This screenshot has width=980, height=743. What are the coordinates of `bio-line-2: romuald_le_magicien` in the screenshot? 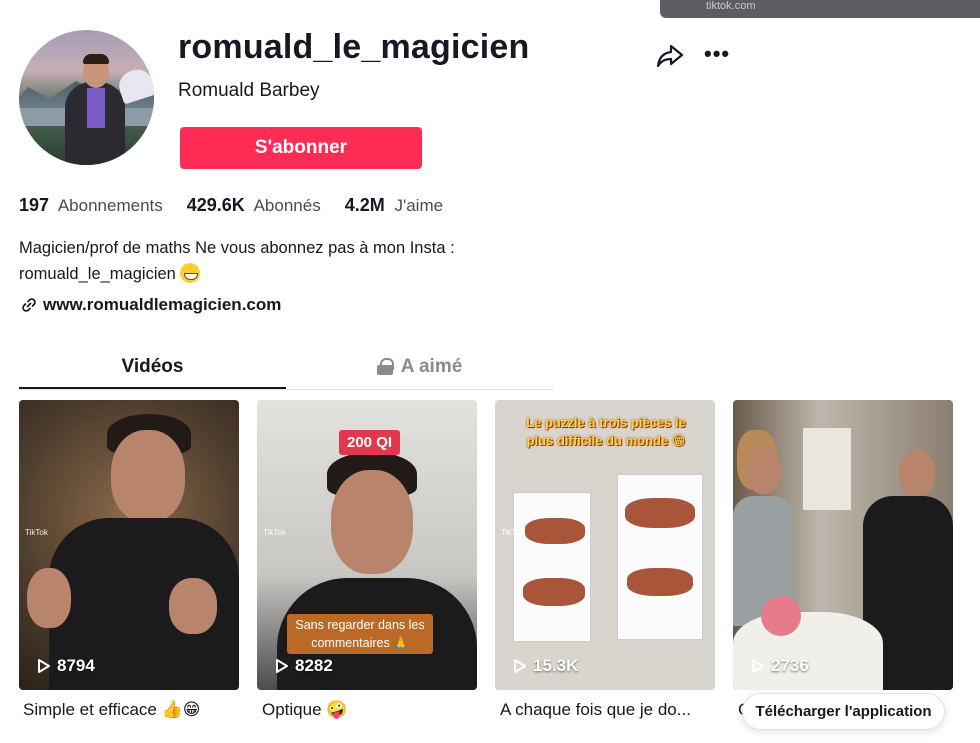 It's located at (97, 274).